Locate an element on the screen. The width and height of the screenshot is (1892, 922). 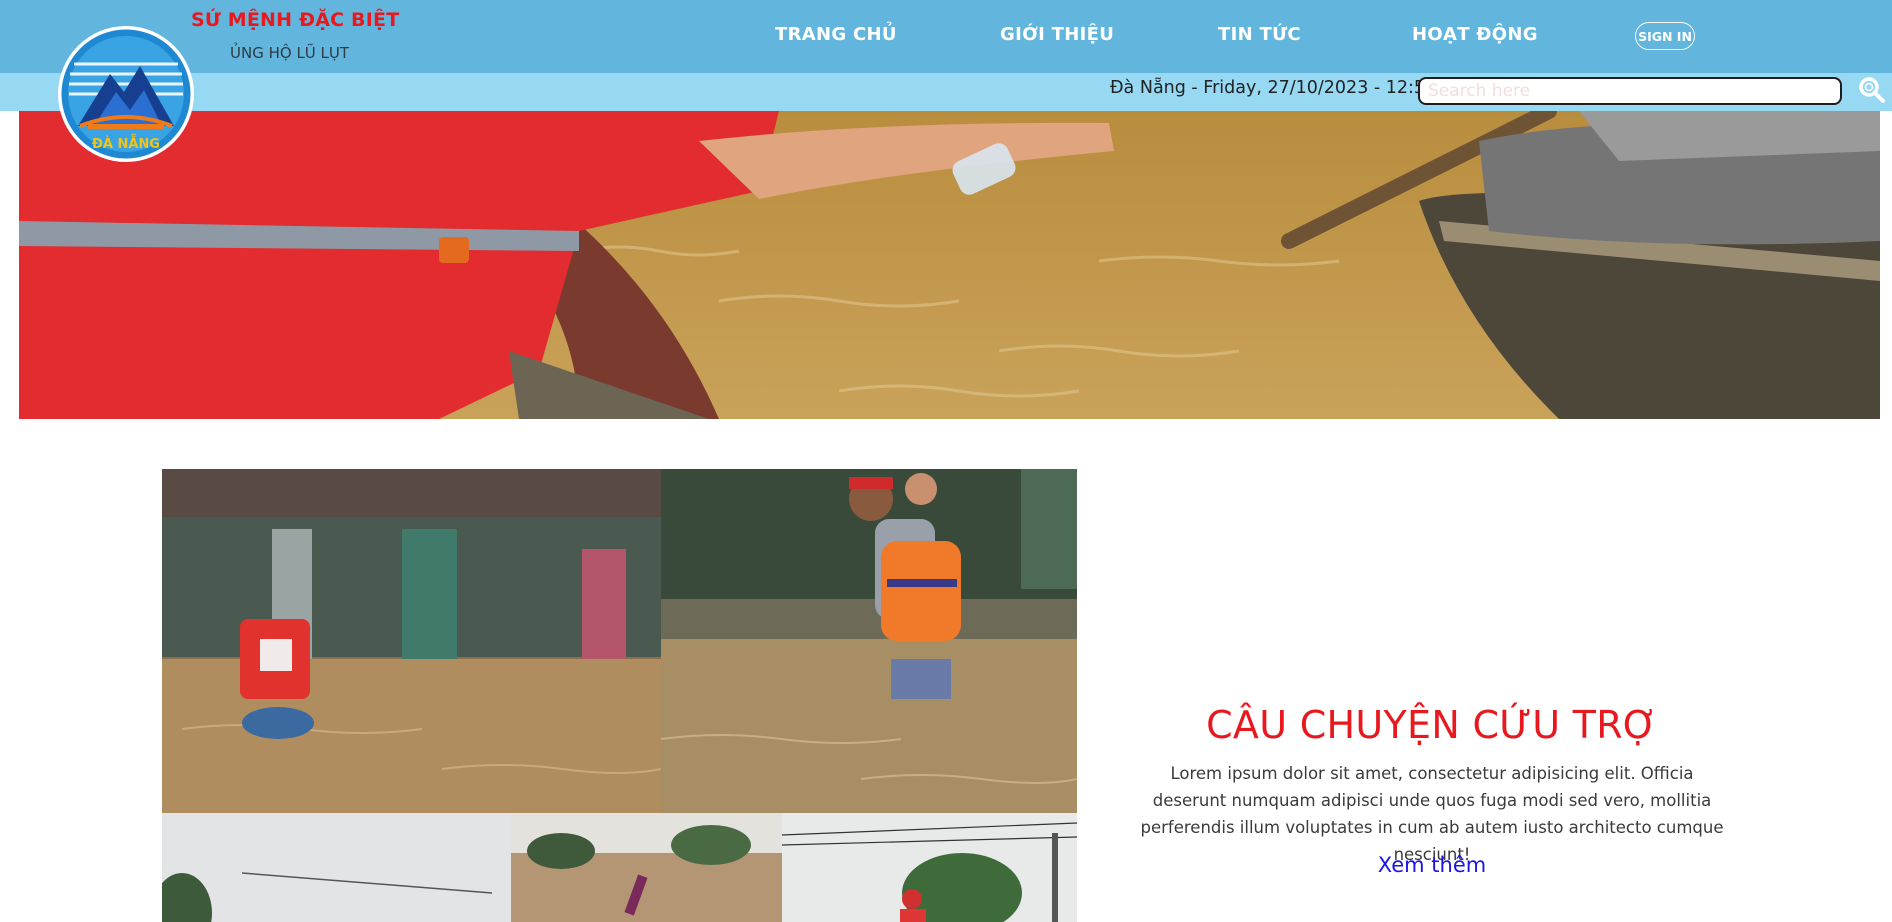
logo-caption: ĐÀ NẴNG is located at coordinates (126, 143).